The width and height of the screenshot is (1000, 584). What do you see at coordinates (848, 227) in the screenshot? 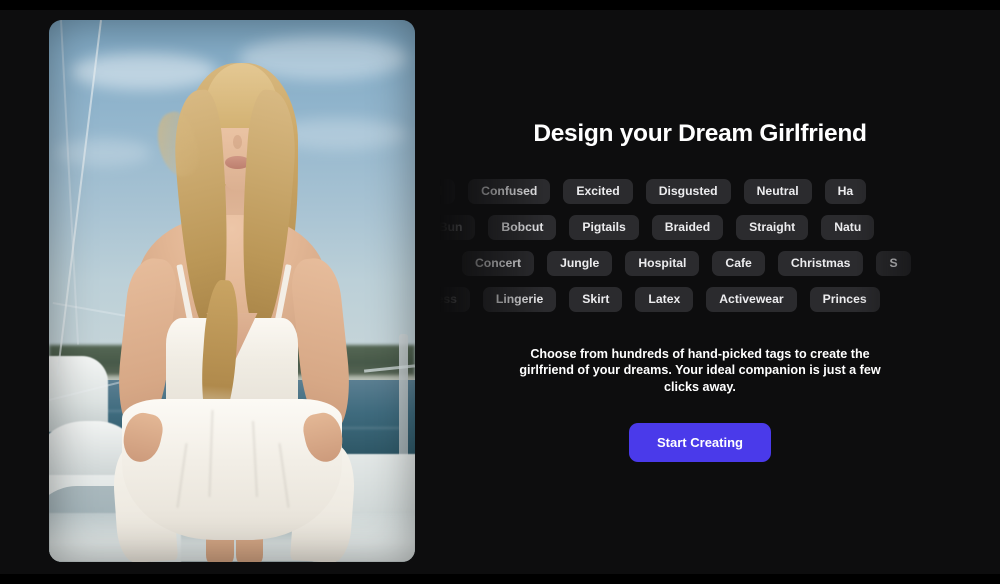
I see `tag-chip: Natu` at bounding box center [848, 227].